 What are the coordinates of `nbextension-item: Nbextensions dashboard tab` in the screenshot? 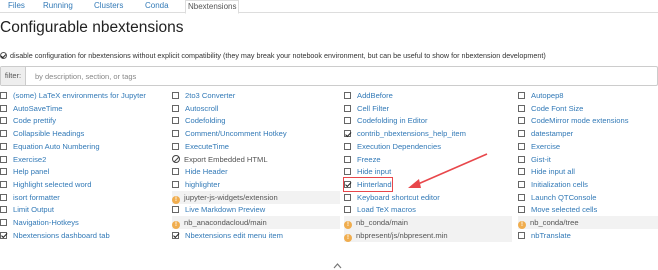 It's located at (55, 235).